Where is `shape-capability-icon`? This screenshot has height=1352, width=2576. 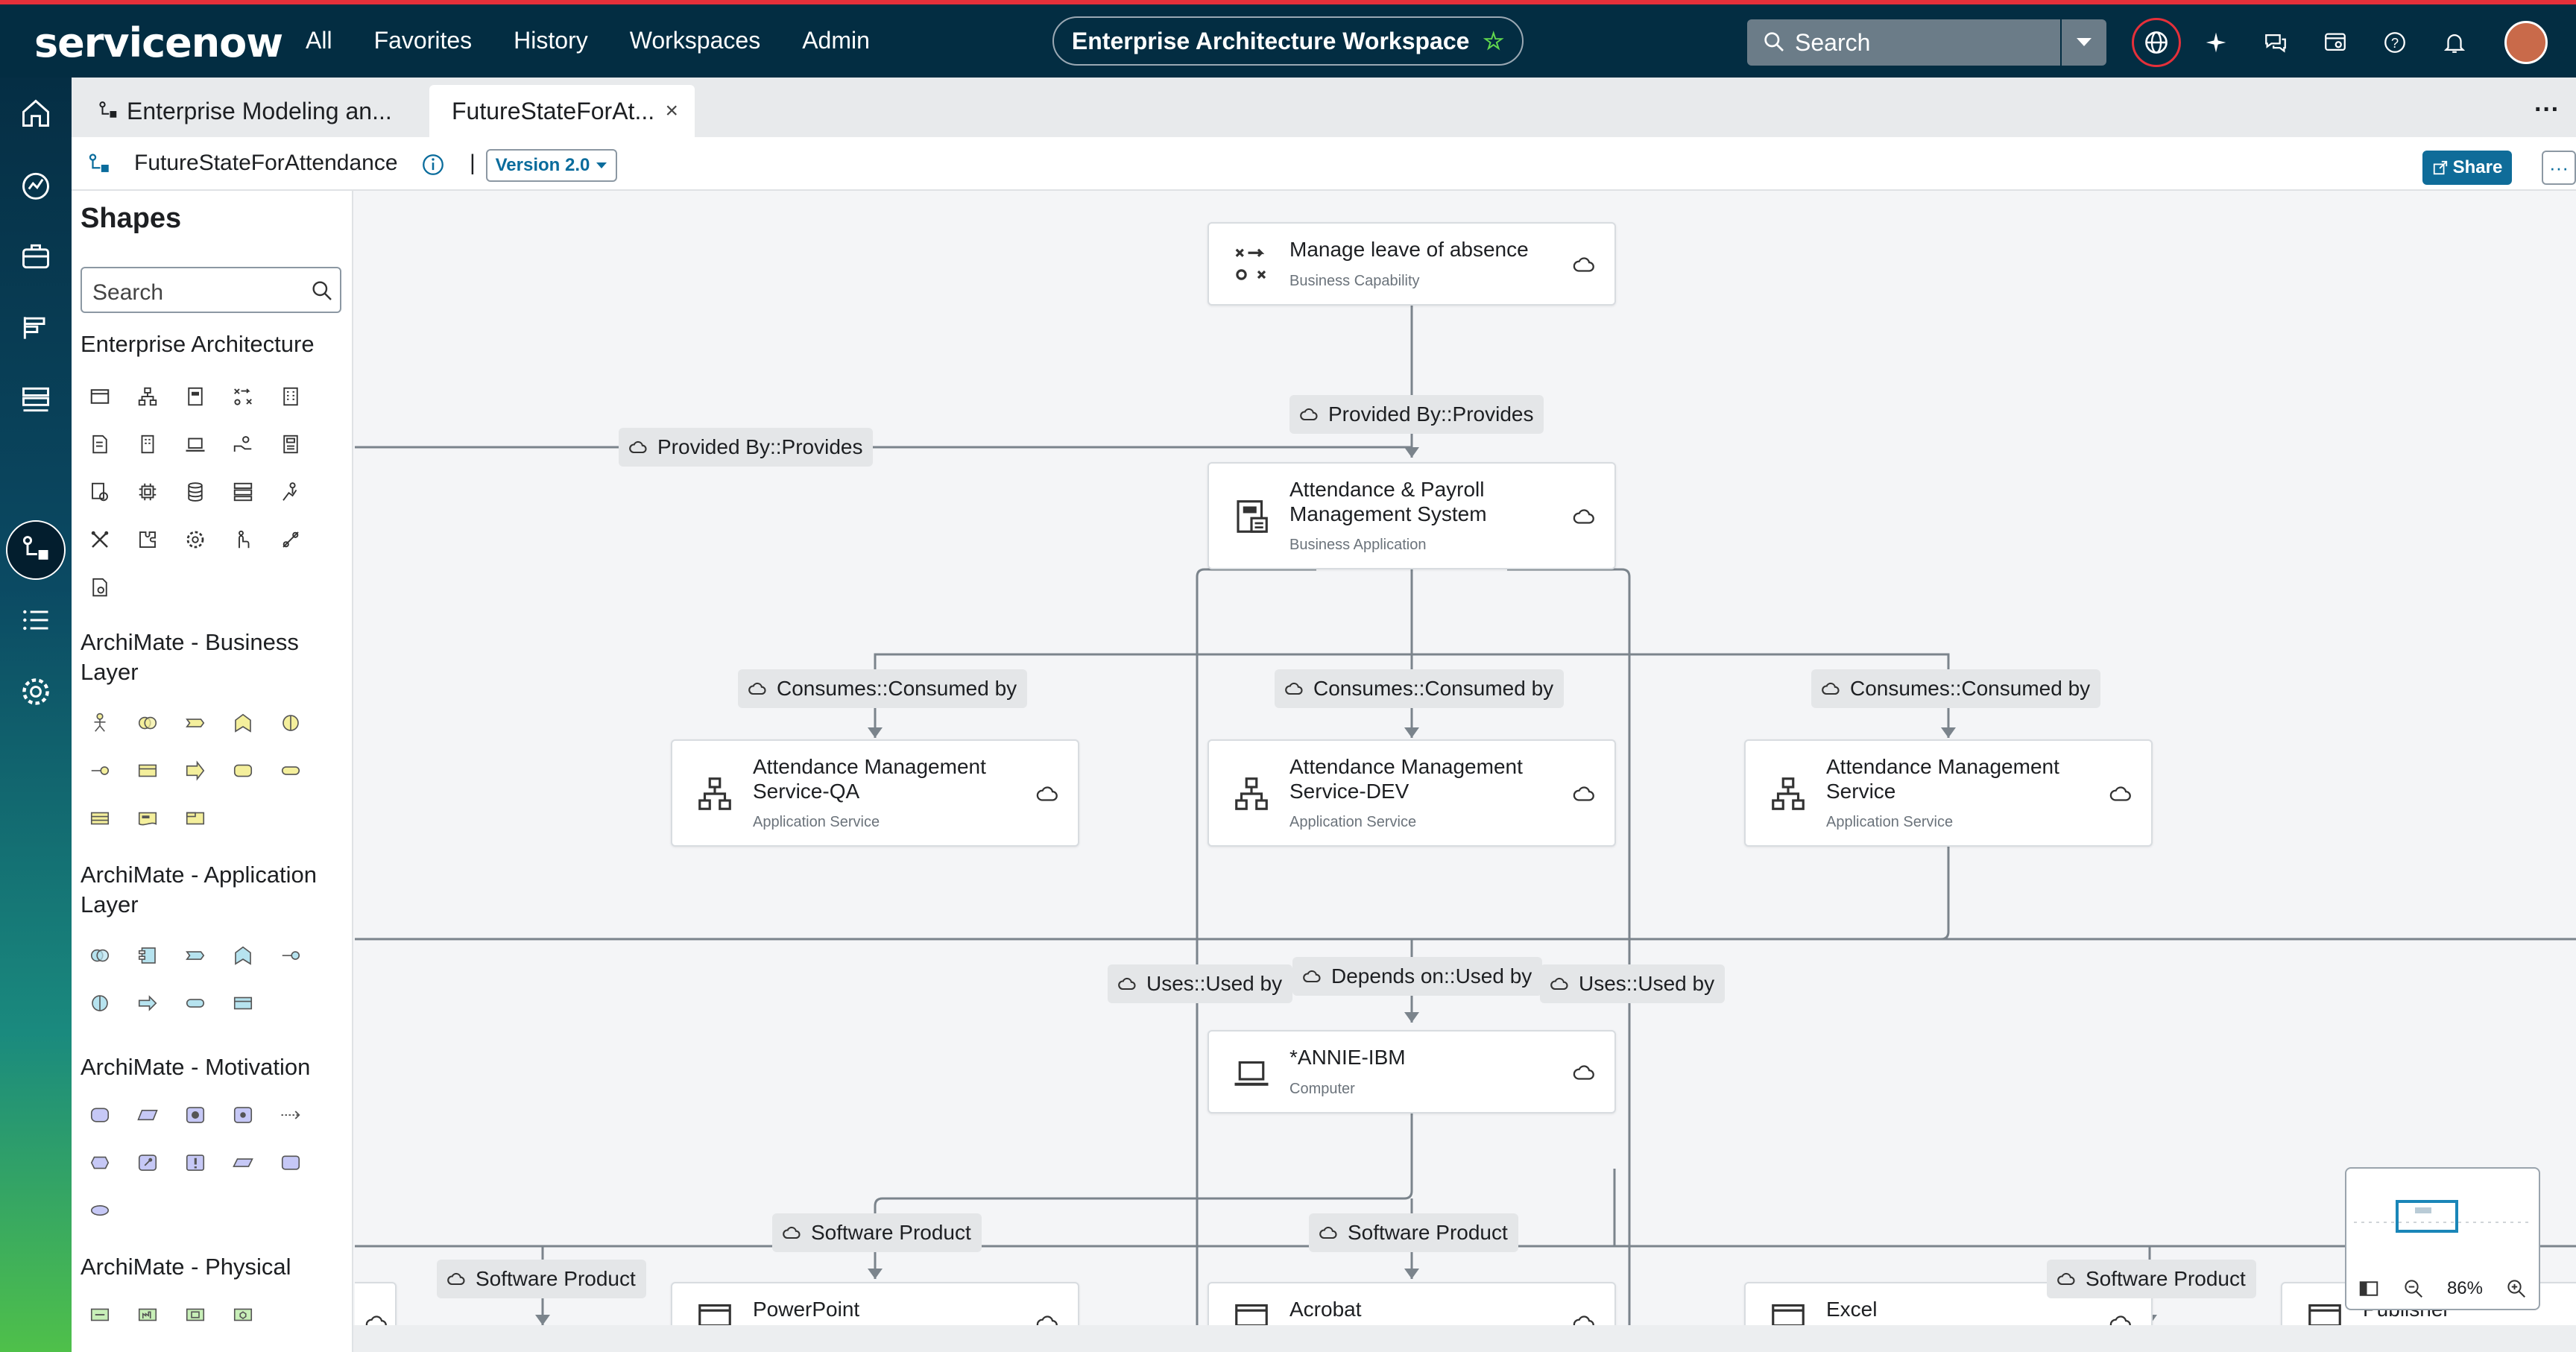 shape-capability-icon is located at coordinates (243, 396).